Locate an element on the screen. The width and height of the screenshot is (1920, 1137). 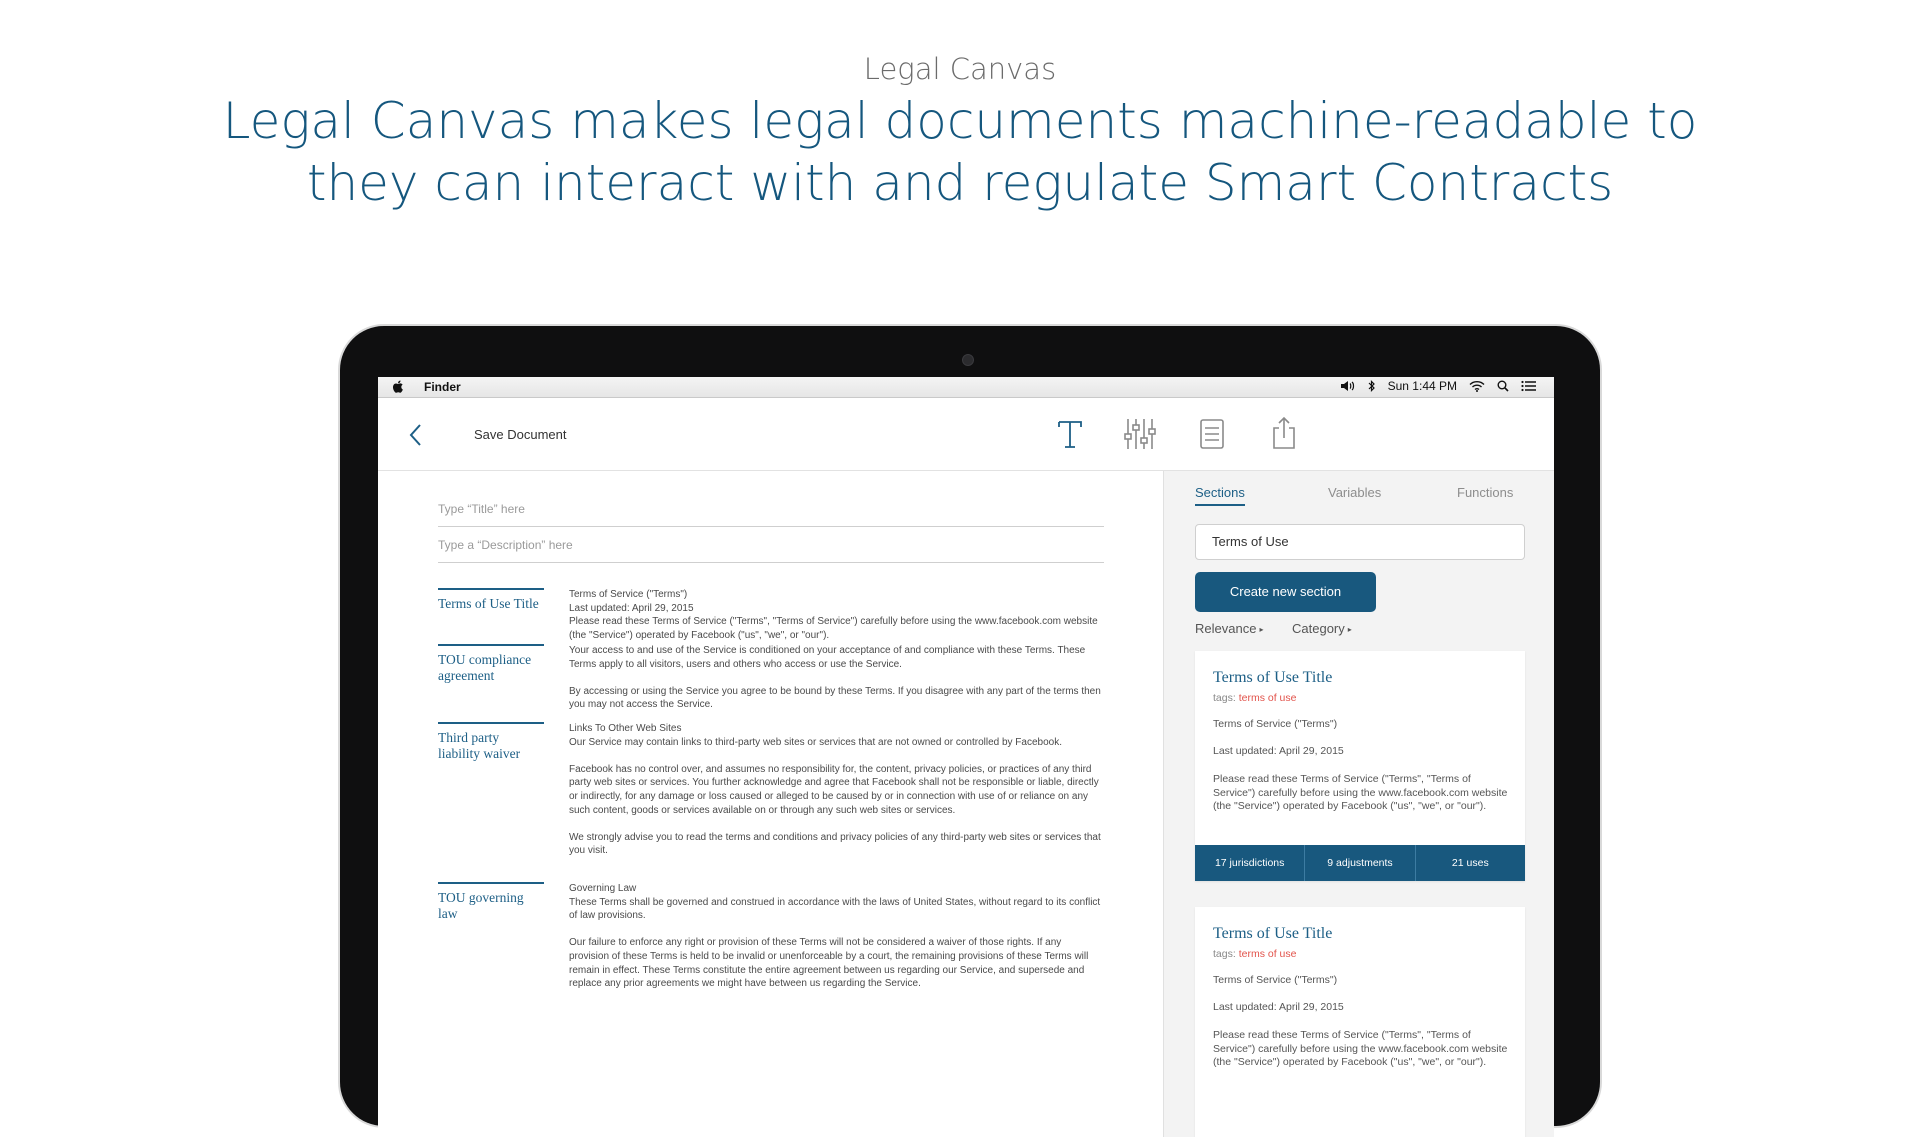
section-label: TOU compliance agreement is located at coordinates (491, 664).